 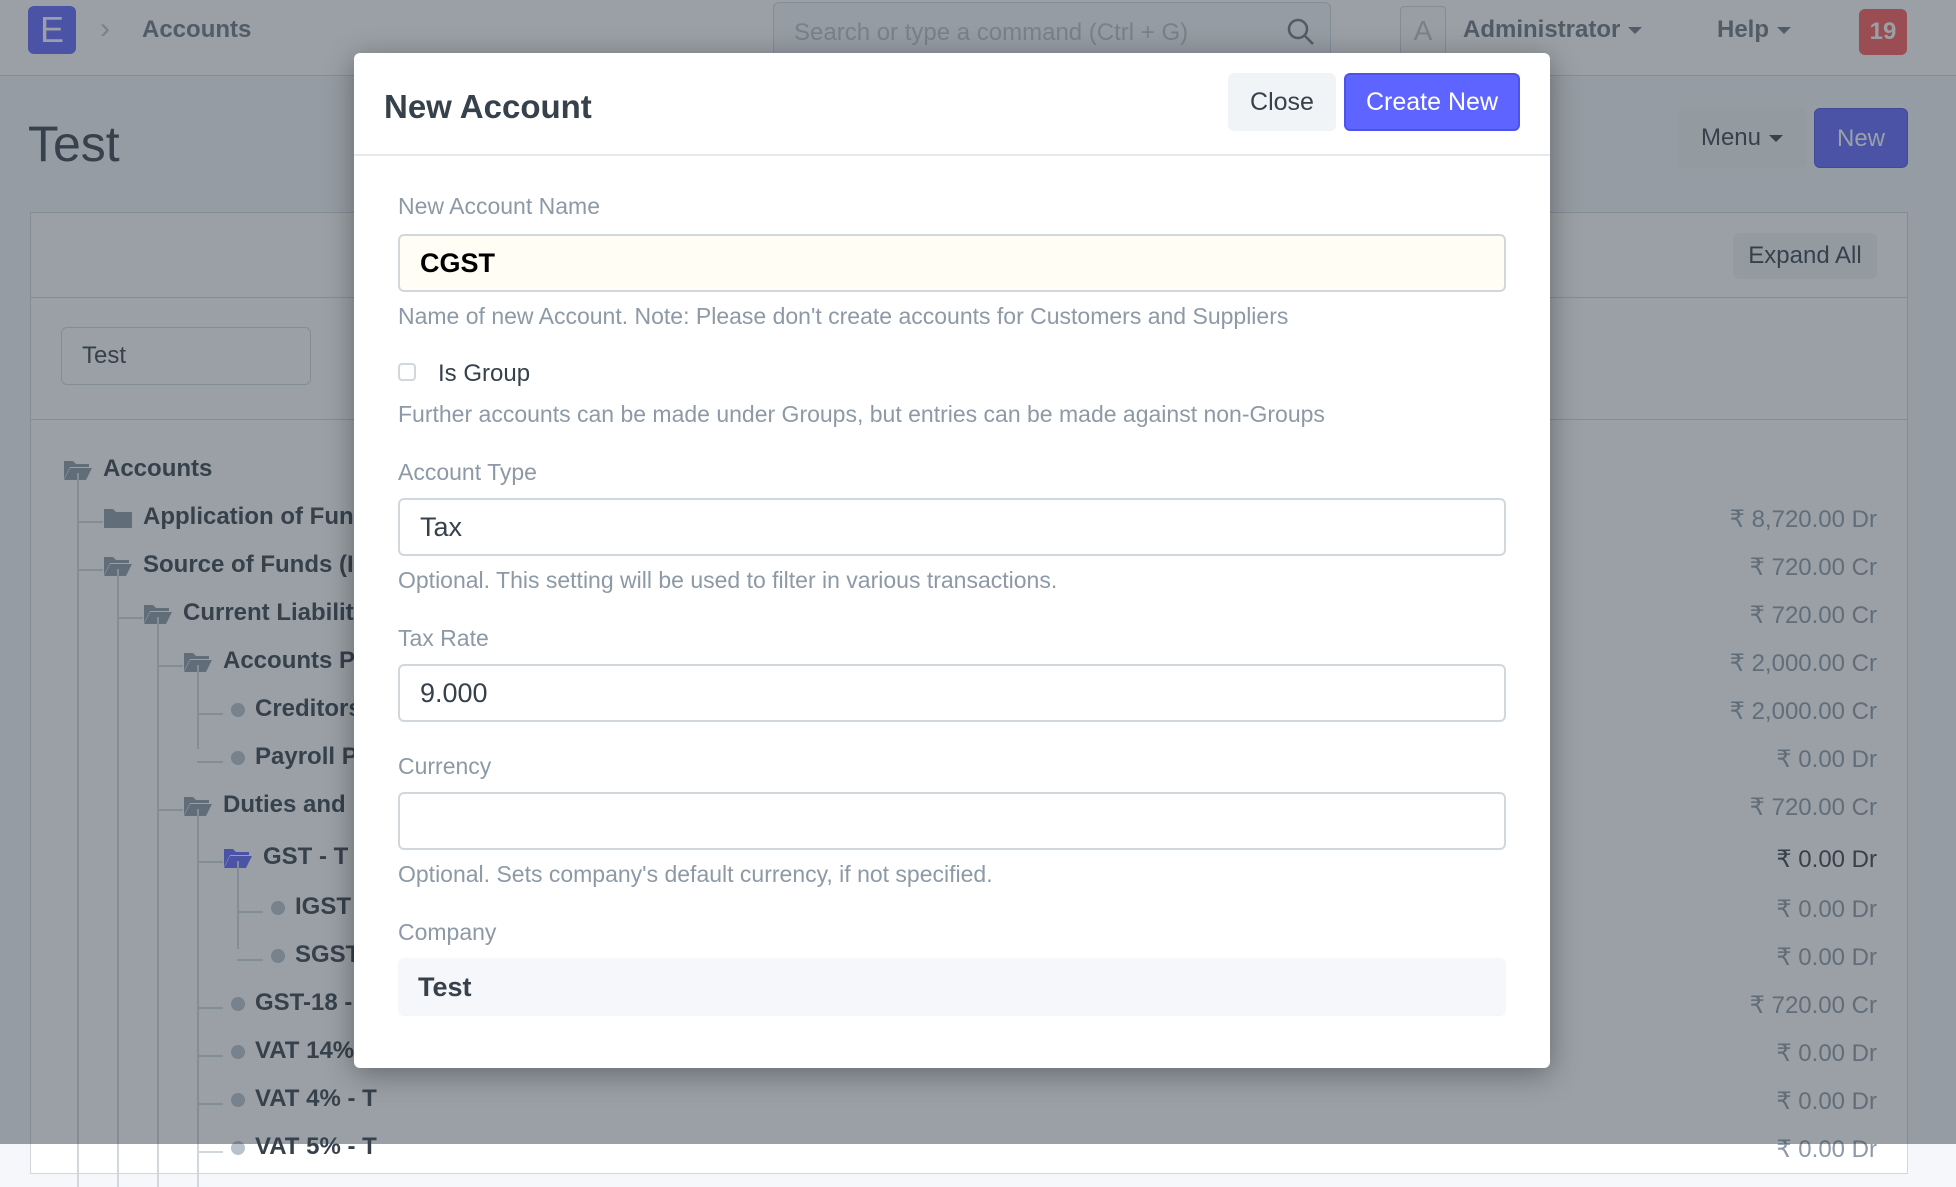 I want to click on tax-rate-input: 9.000, so click(x=952, y=693).